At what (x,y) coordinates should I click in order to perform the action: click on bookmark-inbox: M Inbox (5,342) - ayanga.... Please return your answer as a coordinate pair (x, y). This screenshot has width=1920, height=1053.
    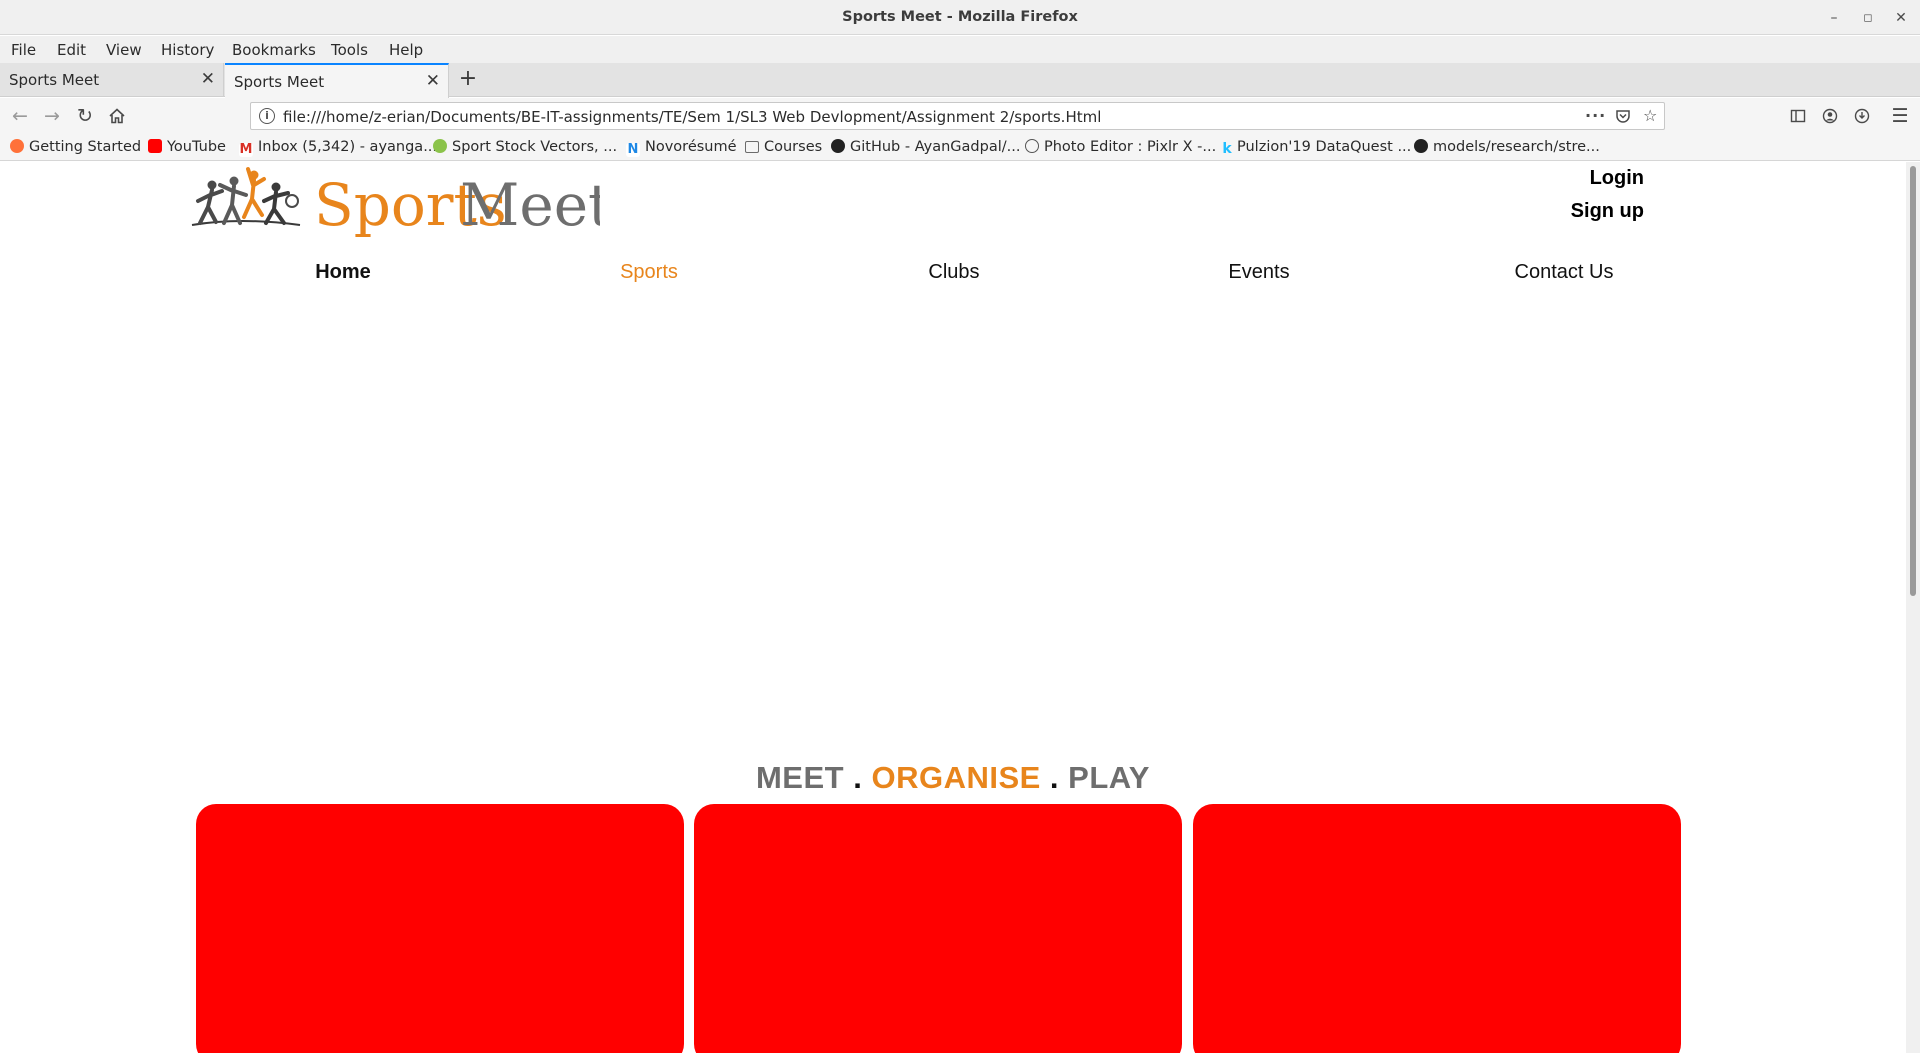
    Looking at the image, I should click on (338, 148).